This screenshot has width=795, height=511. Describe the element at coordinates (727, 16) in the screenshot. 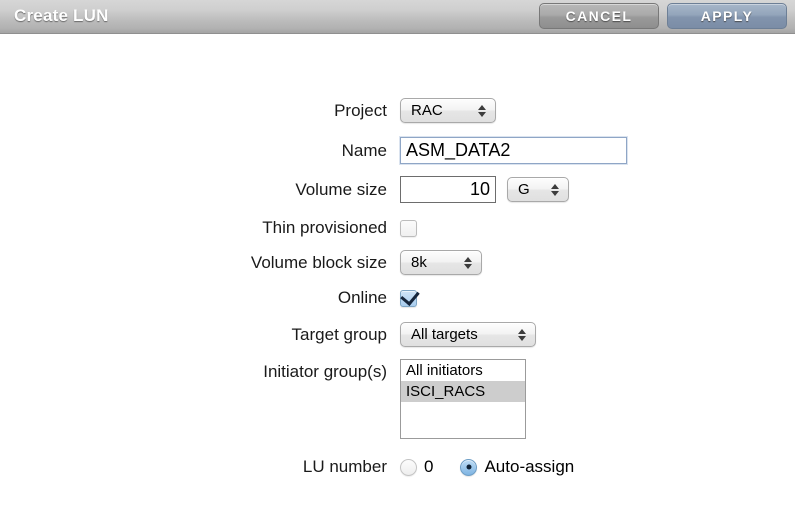

I see `apply-button: APPLY` at that location.